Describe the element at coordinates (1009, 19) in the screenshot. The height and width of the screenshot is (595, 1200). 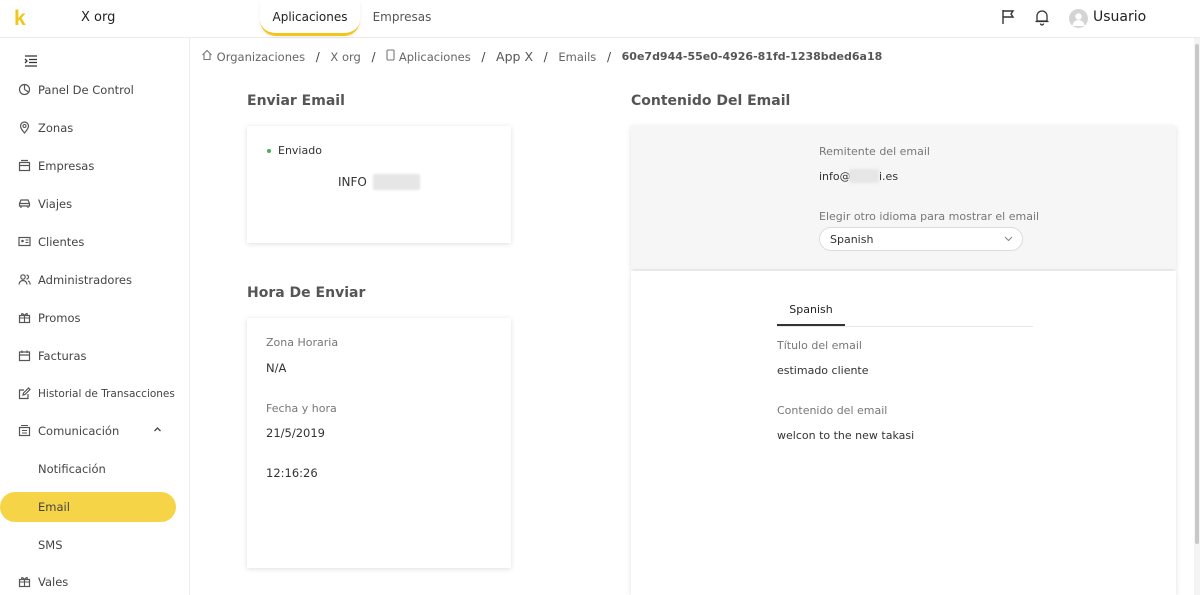
I see `flag-icon` at that location.